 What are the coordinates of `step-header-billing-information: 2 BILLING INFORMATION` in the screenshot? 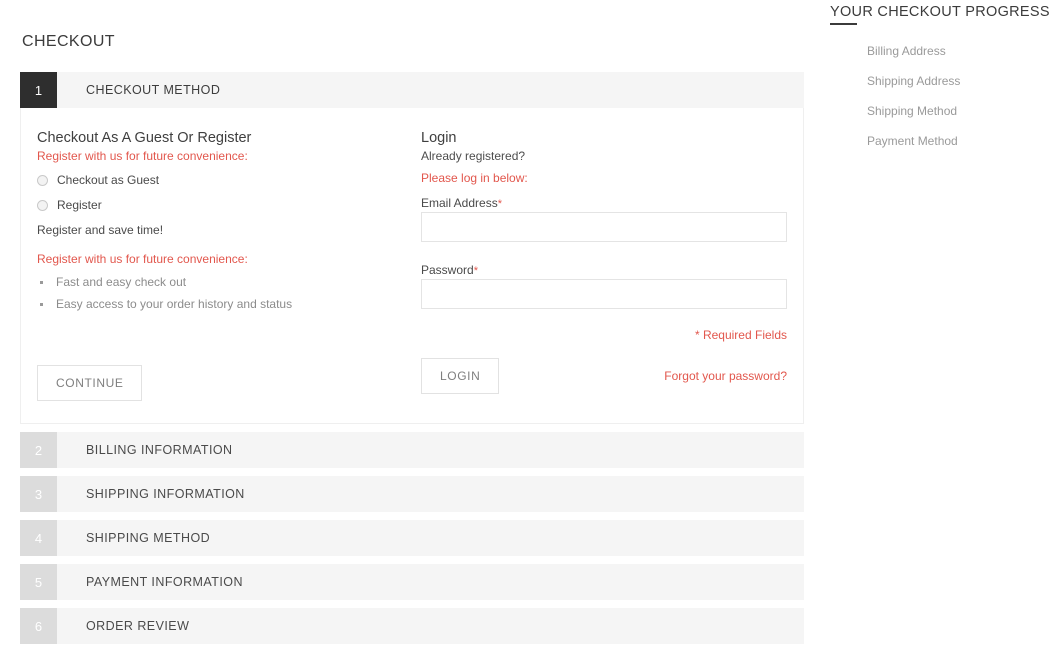 It's located at (412, 450).